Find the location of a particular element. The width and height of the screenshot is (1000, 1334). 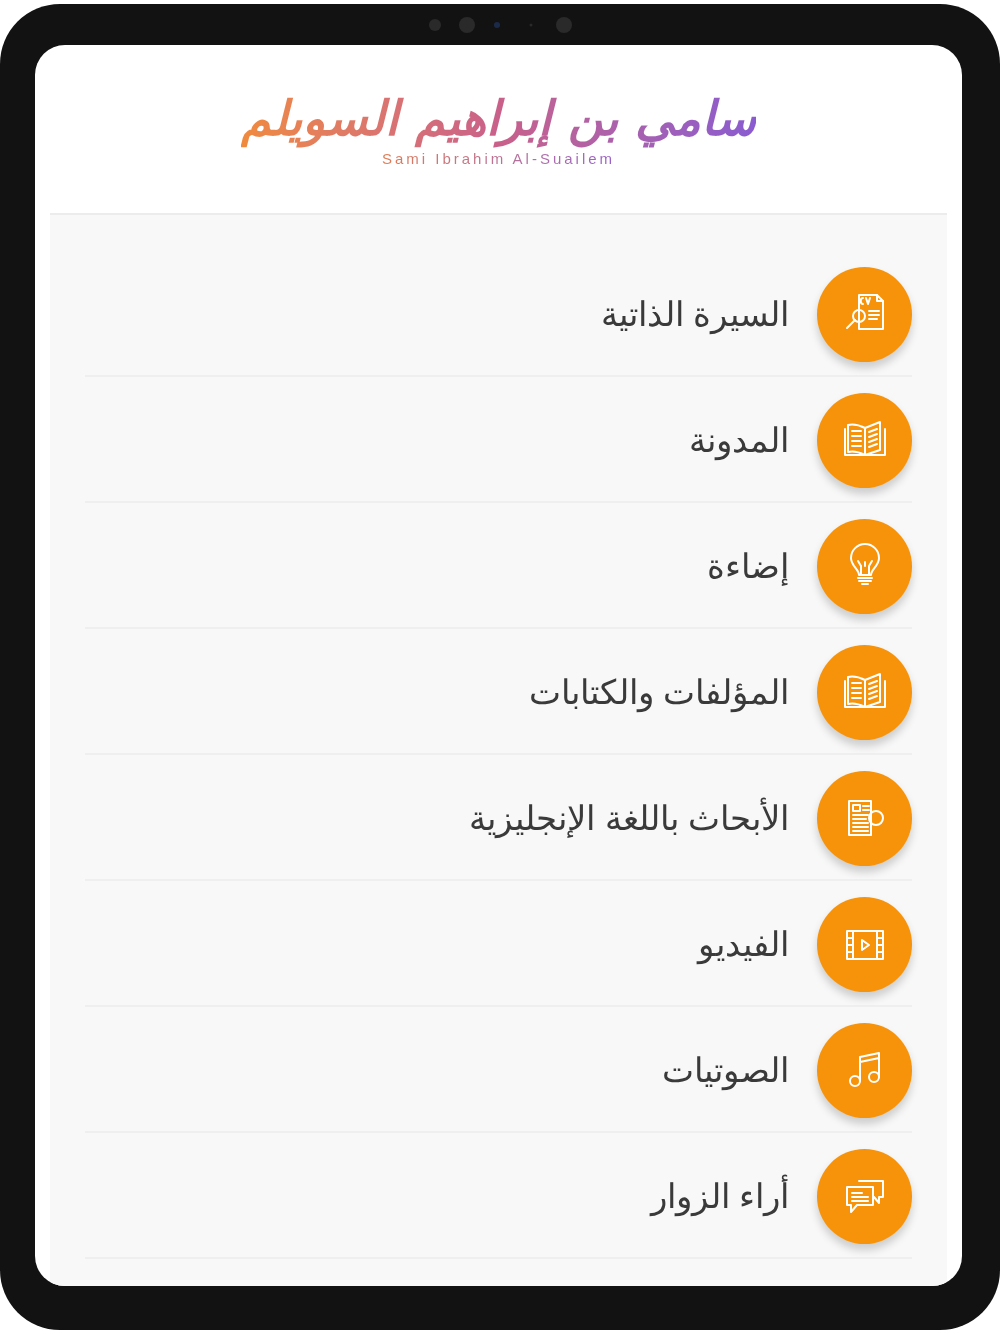

menu-item-label: الأبحاث باللغة الإنجليزية is located at coordinates (629, 818).